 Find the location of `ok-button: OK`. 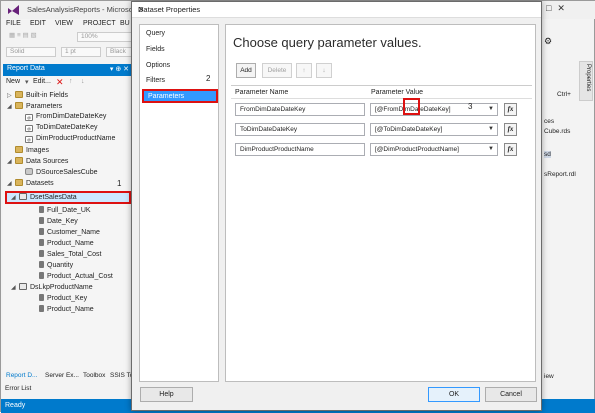

ok-button: OK is located at coordinates (454, 394).